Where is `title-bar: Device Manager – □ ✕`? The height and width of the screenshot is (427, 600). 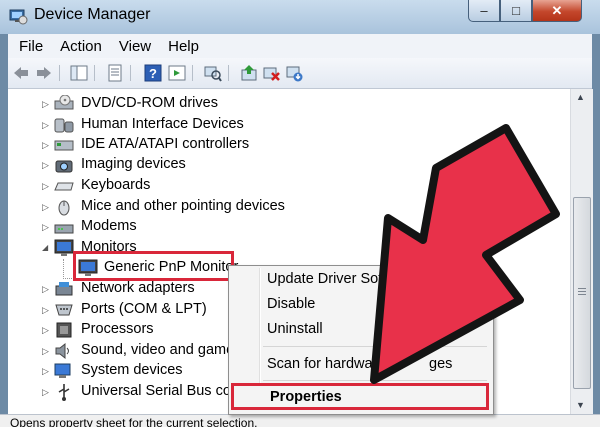
title-bar: Device Manager – □ ✕ is located at coordinates (300, 17).